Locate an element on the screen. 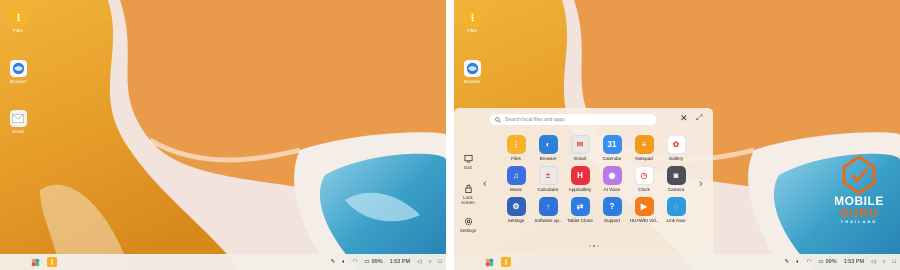 The height and width of the screenshot is (270, 900). app-label: Calendar is located at coordinates (612, 158).